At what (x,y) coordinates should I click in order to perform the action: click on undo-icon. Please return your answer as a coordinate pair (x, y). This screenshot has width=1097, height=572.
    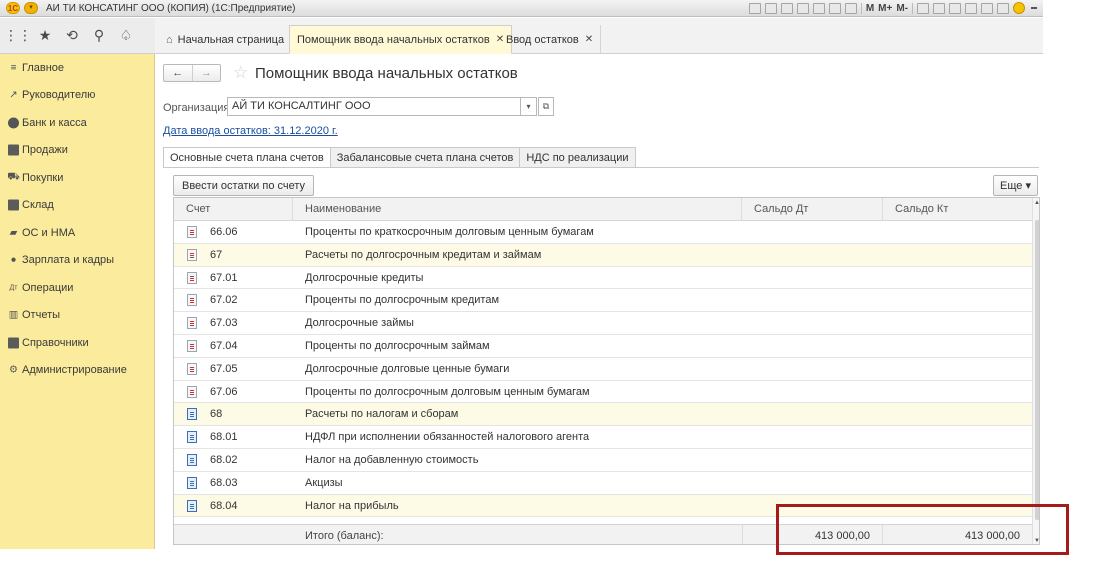
    Looking at the image, I should click on (955, 8).